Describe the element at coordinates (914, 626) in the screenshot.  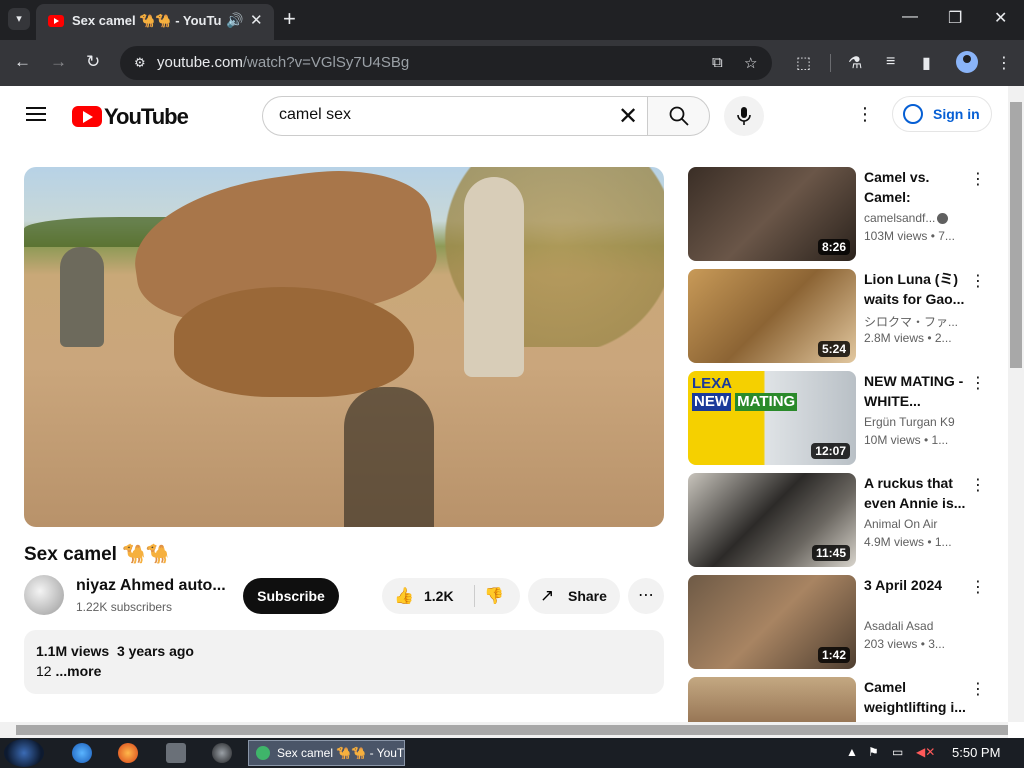
I see `related-channel: Asadali Asad` at that location.